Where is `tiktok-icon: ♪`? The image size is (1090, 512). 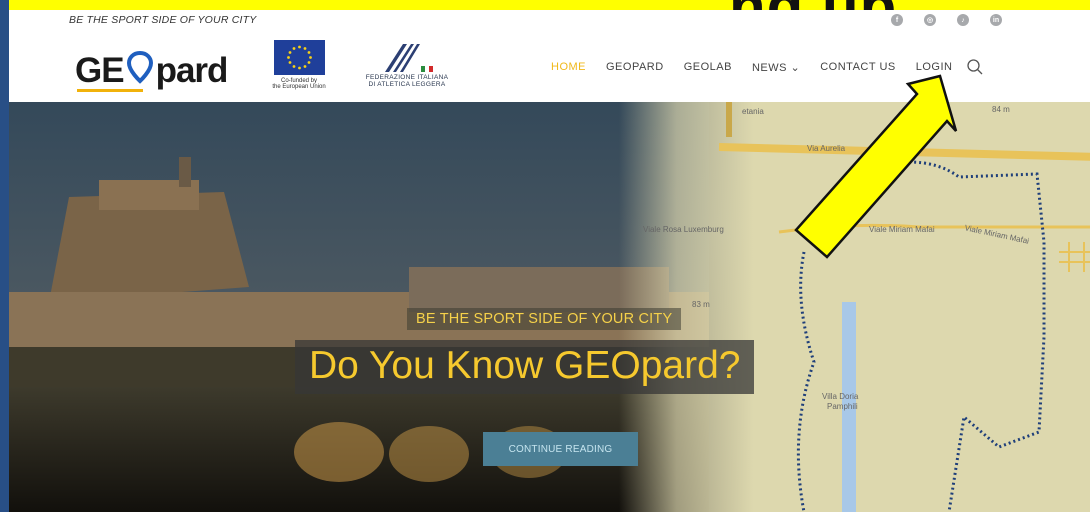 tiktok-icon: ♪ is located at coordinates (963, 20).